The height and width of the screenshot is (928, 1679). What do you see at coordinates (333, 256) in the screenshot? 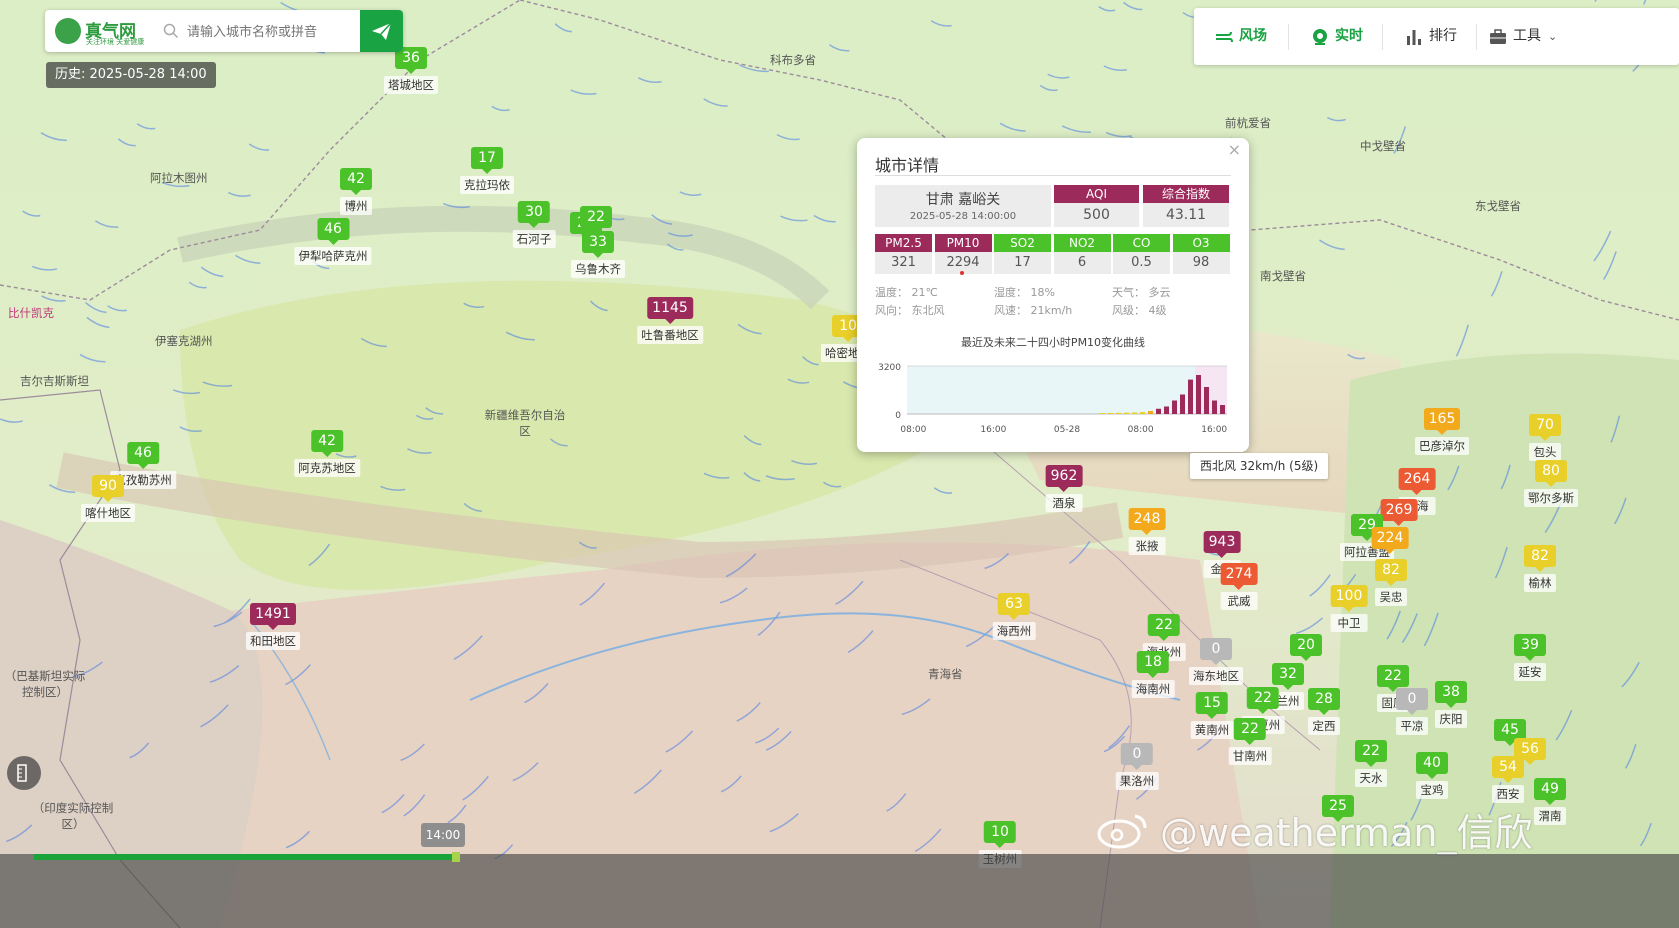
I see `station-city-label: 伊犁哈萨克州` at bounding box center [333, 256].